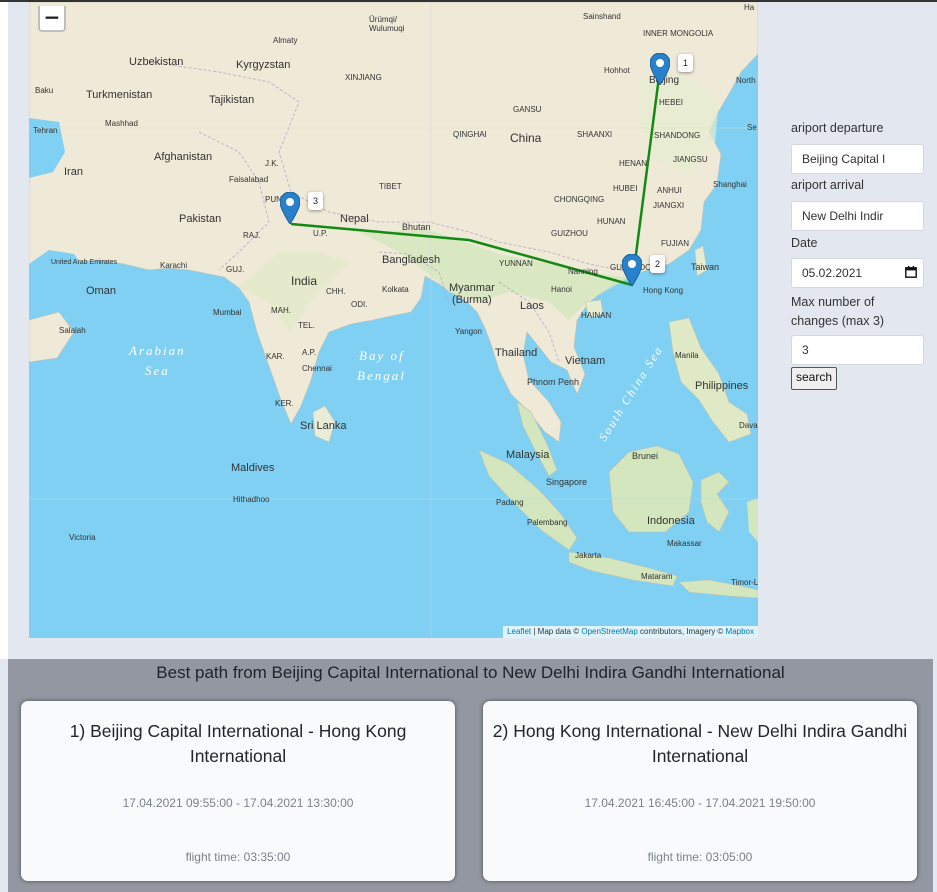  Describe the element at coordinates (157, 350) in the screenshot. I see `label-arabian: Arabian` at that location.